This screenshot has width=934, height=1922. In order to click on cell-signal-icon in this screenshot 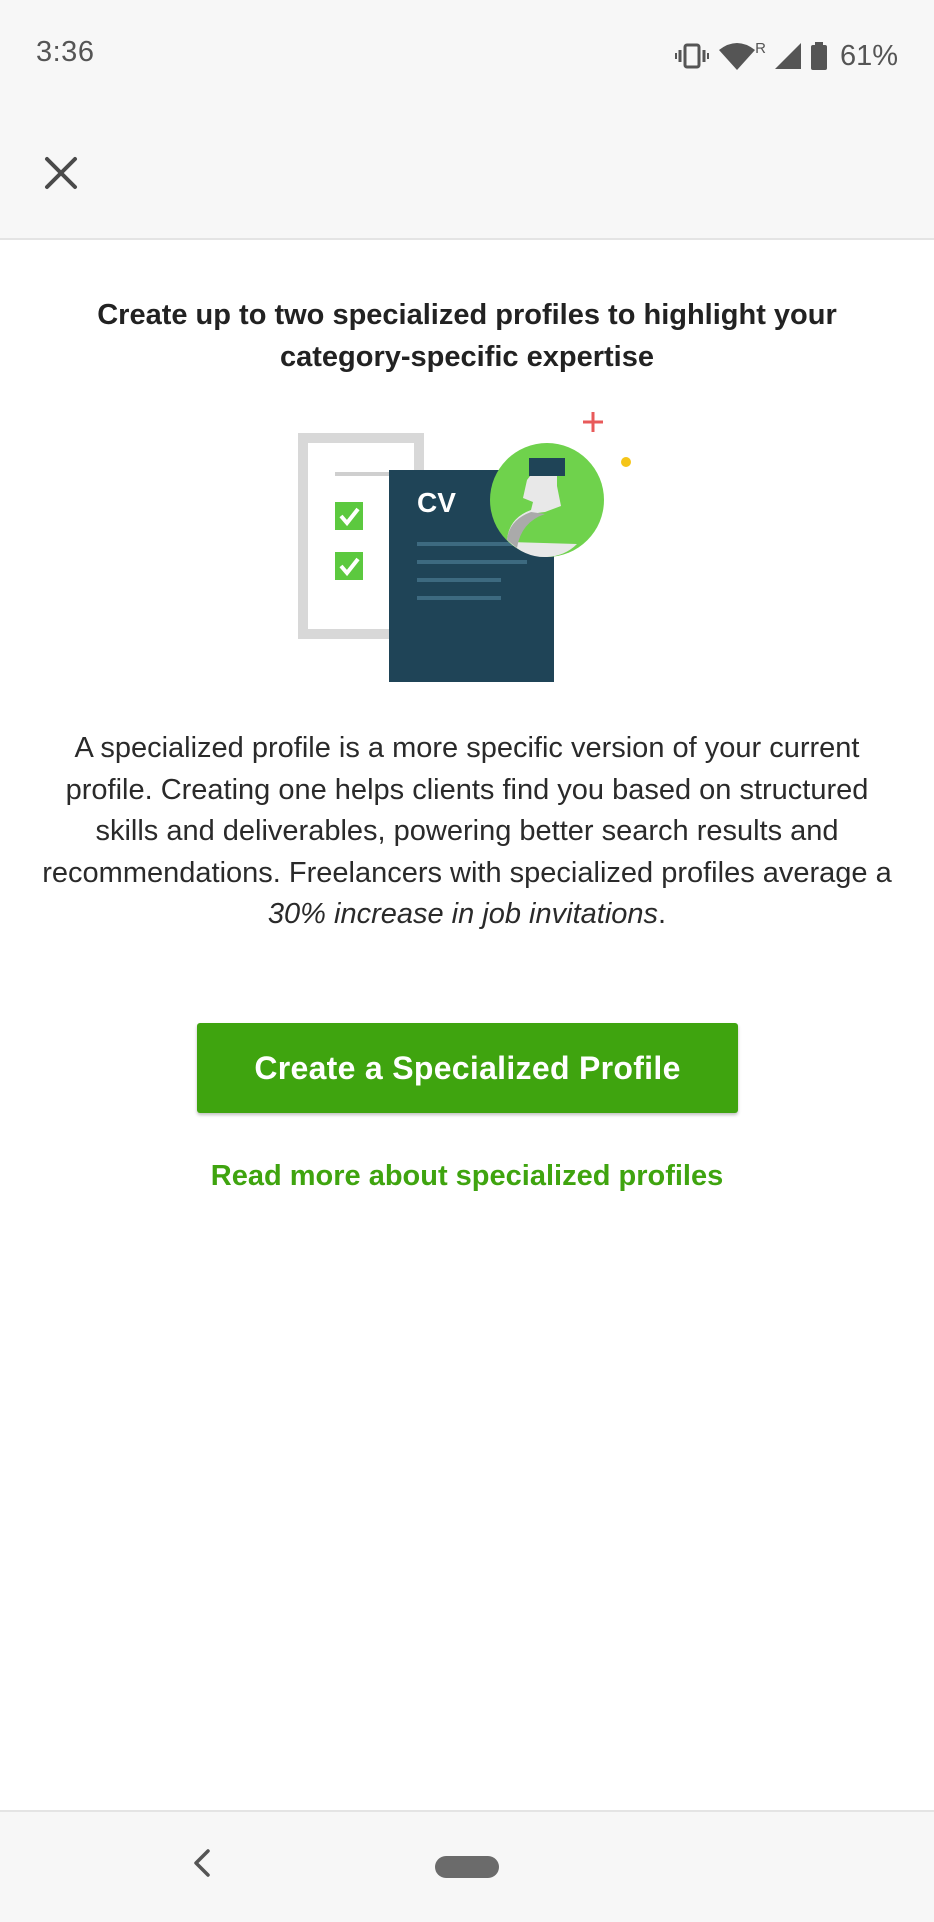, I will do `click(788, 56)`.